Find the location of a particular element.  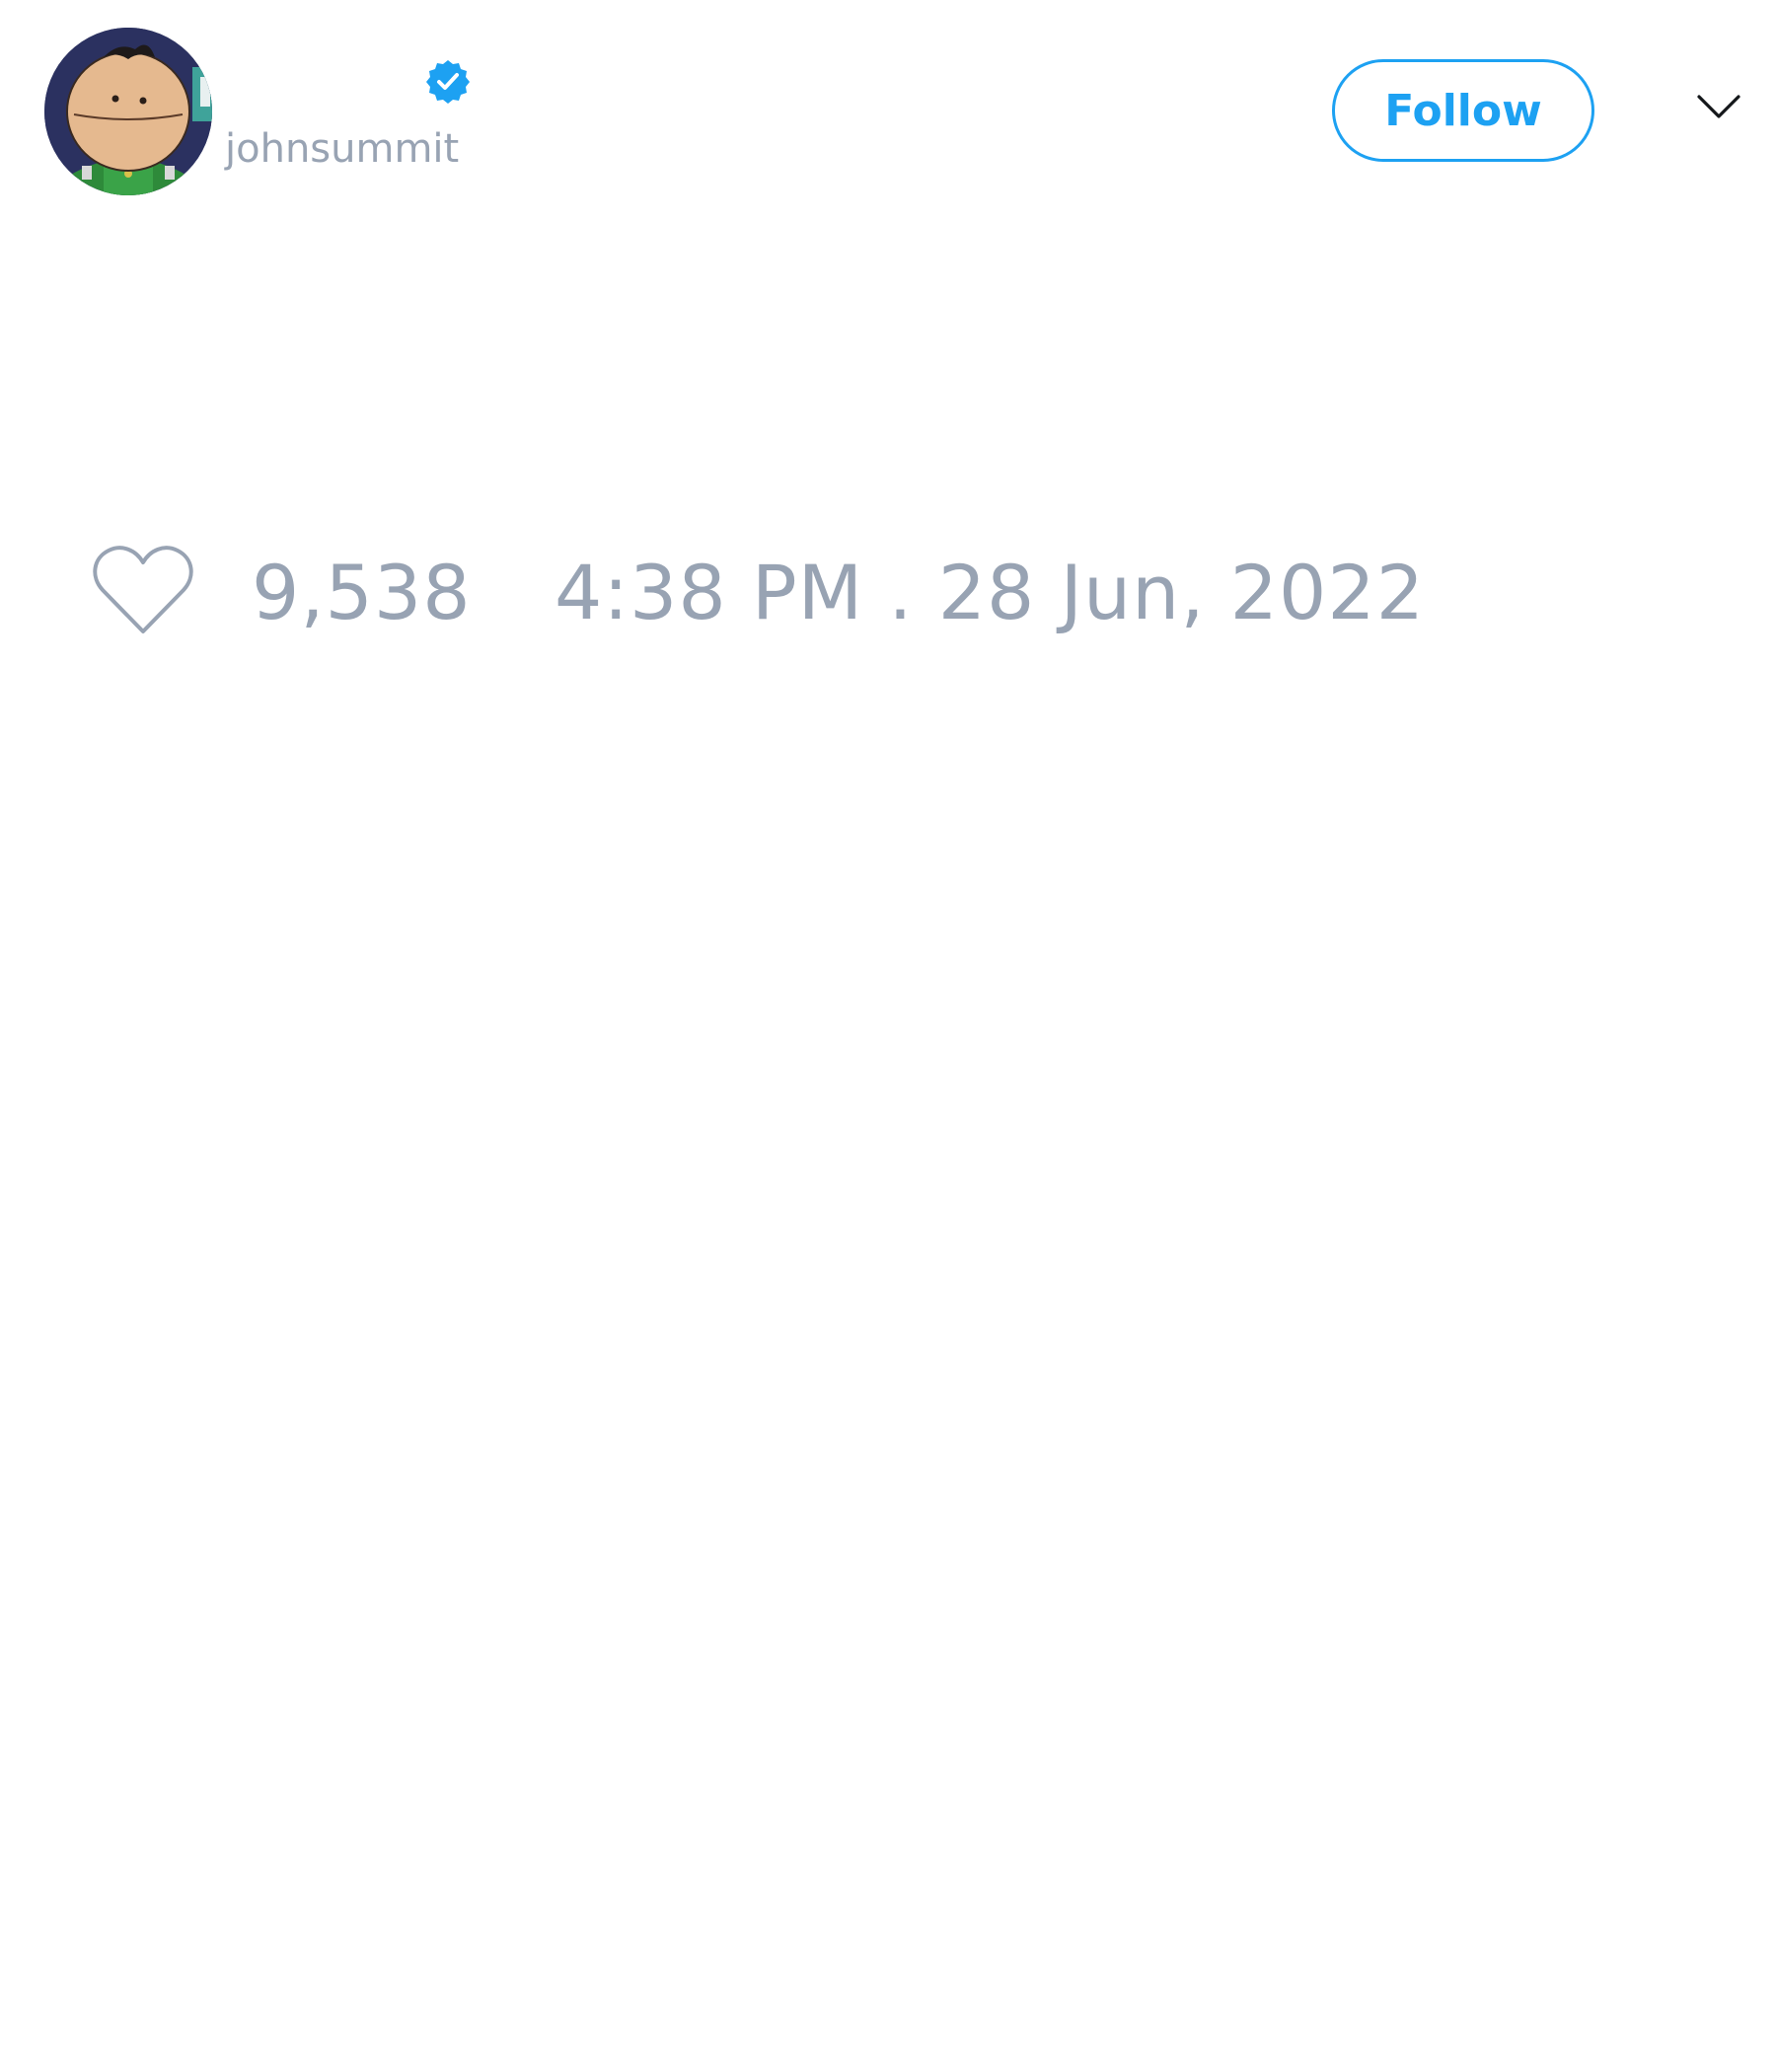

avatar is located at coordinates (128, 112).